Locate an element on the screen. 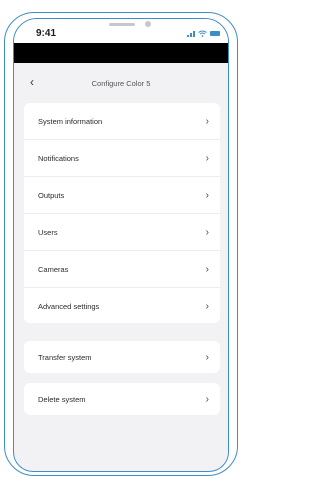 The image size is (320, 482). menu-item-outputs: Outputs › is located at coordinates (122, 195).